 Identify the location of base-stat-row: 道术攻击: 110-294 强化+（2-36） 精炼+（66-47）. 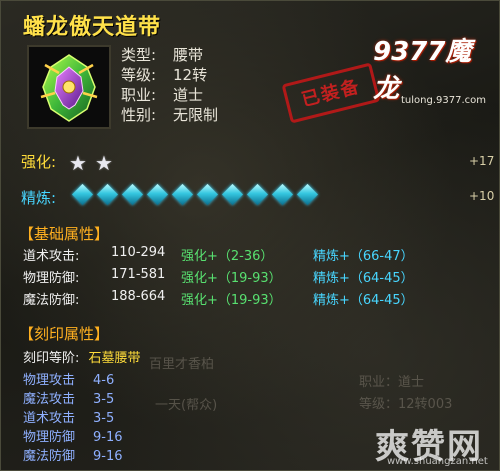
(258, 256).